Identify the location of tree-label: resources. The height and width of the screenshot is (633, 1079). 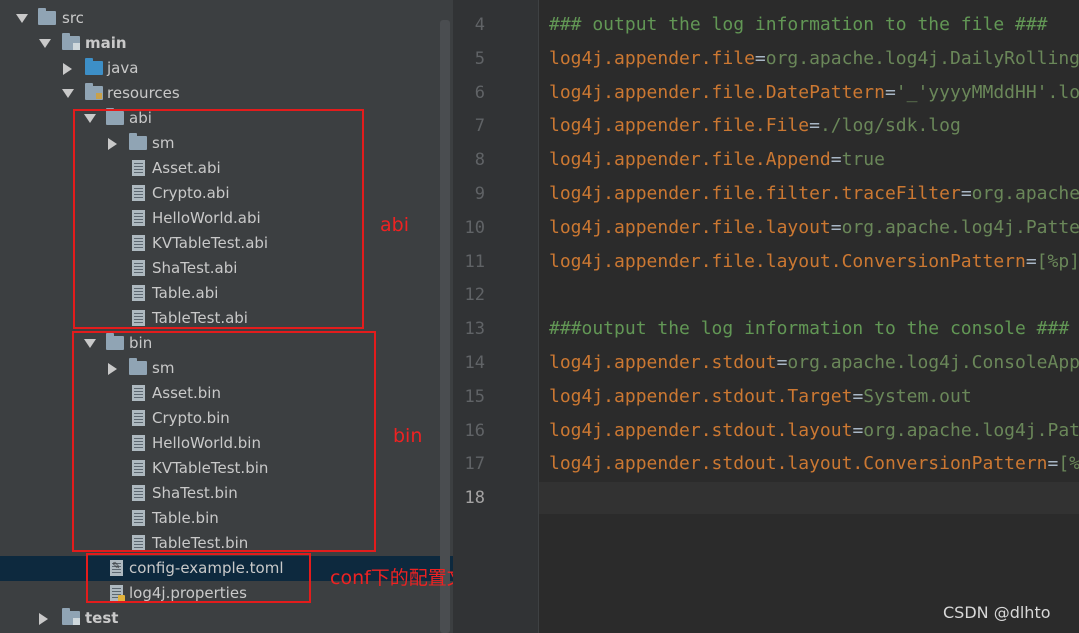
(143, 93).